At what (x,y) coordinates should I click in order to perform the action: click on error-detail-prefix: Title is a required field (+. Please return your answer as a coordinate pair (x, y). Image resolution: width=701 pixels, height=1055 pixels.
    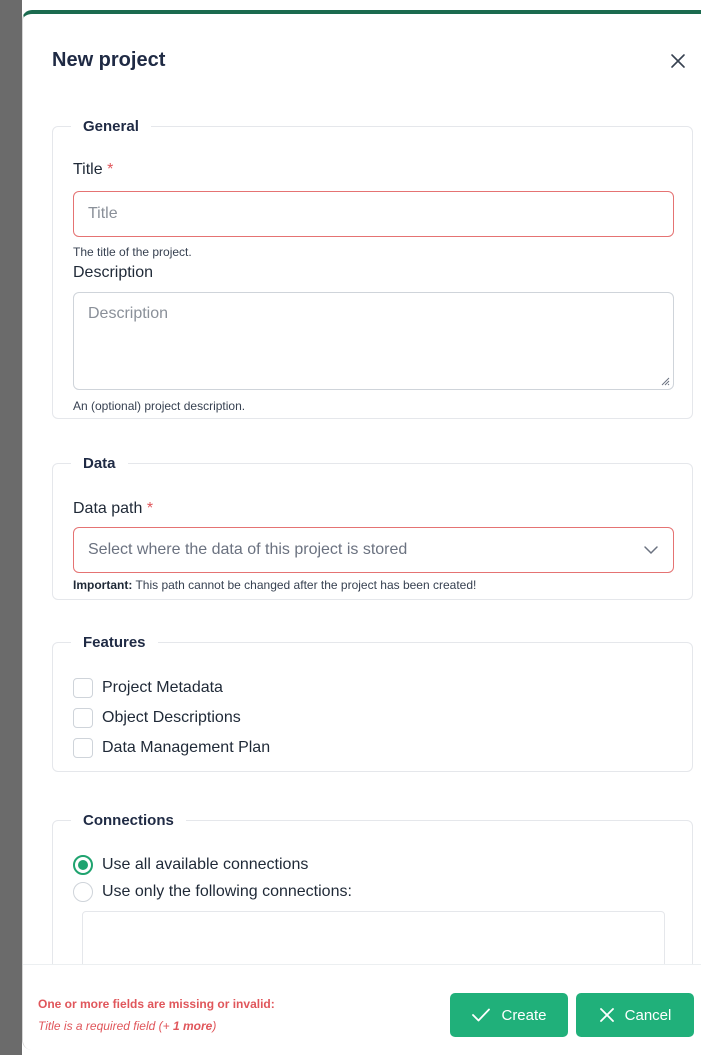
    Looking at the image, I should click on (105, 1026).